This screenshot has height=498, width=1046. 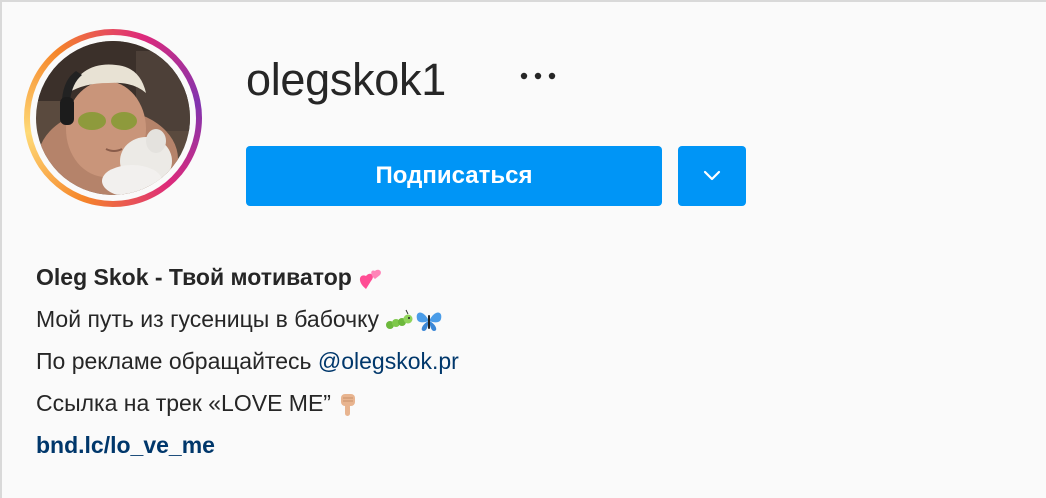 What do you see at coordinates (207, 319) in the screenshot?
I see `bio-text-2: Мой путь из гусеницы в бабочку` at bounding box center [207, 319].